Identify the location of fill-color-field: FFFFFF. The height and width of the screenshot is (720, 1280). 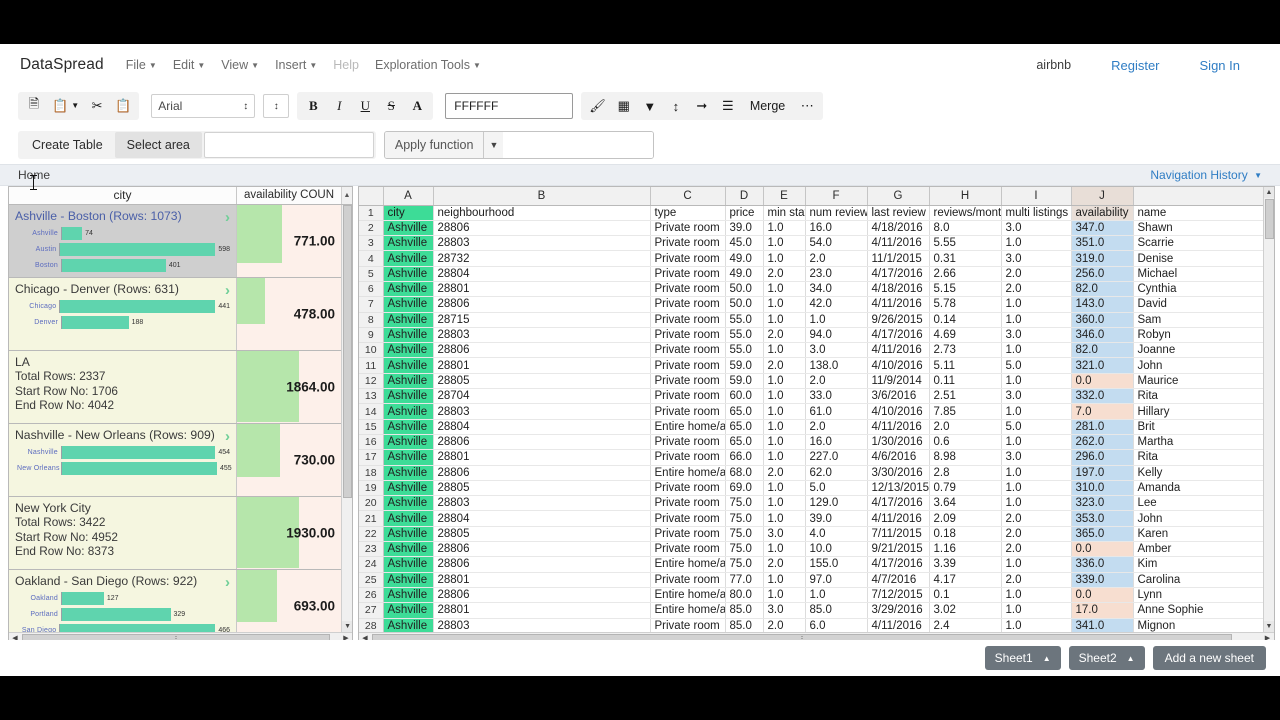
(509, 106).